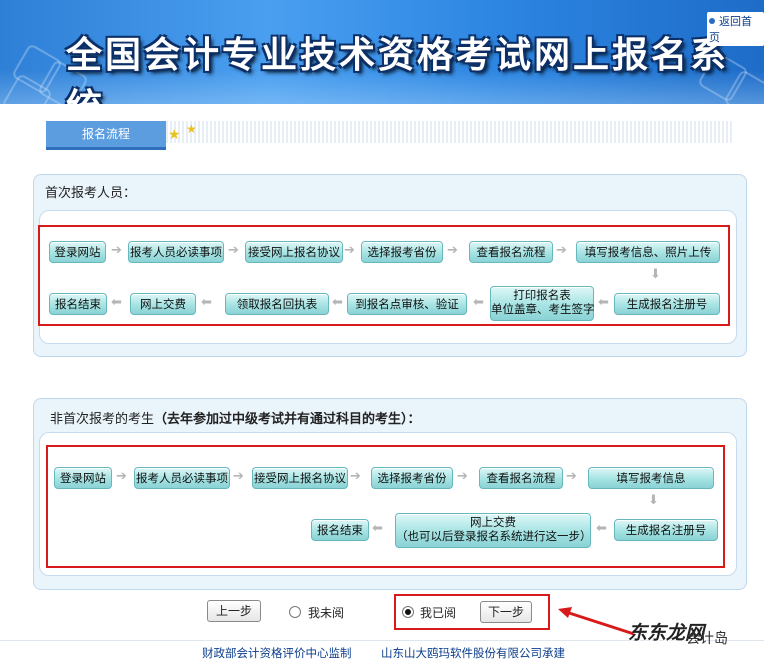 This screenshot has width=764, height=661. Describe the element at coordinates (234, 611) in the screenshot. I see `prev-step-button: 上一步` at that location.